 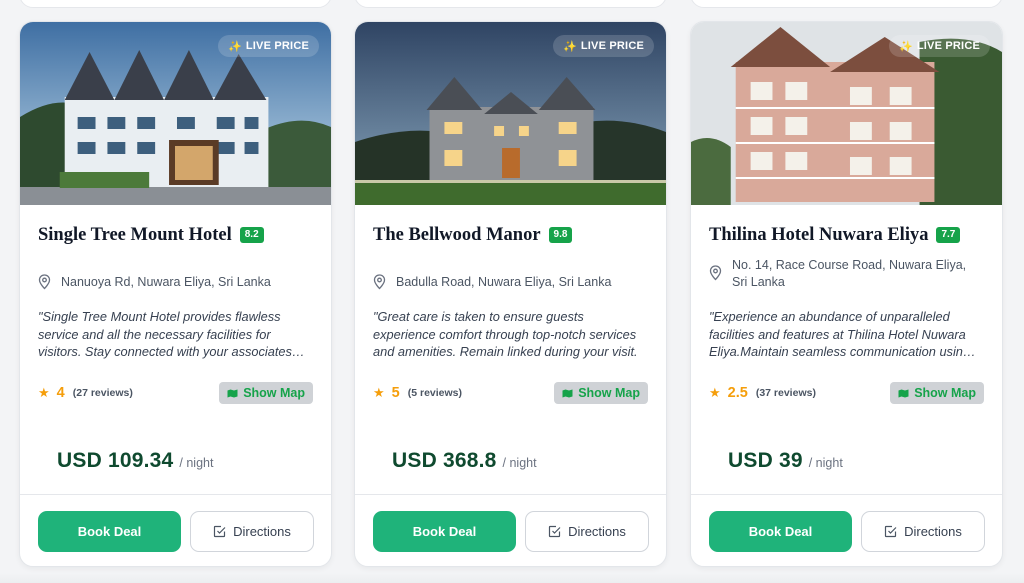 What do you see at coordinates (115, 460) in the screenshot?
I see `hotel-price: USD 109.34` at bounding box center [115, 460].